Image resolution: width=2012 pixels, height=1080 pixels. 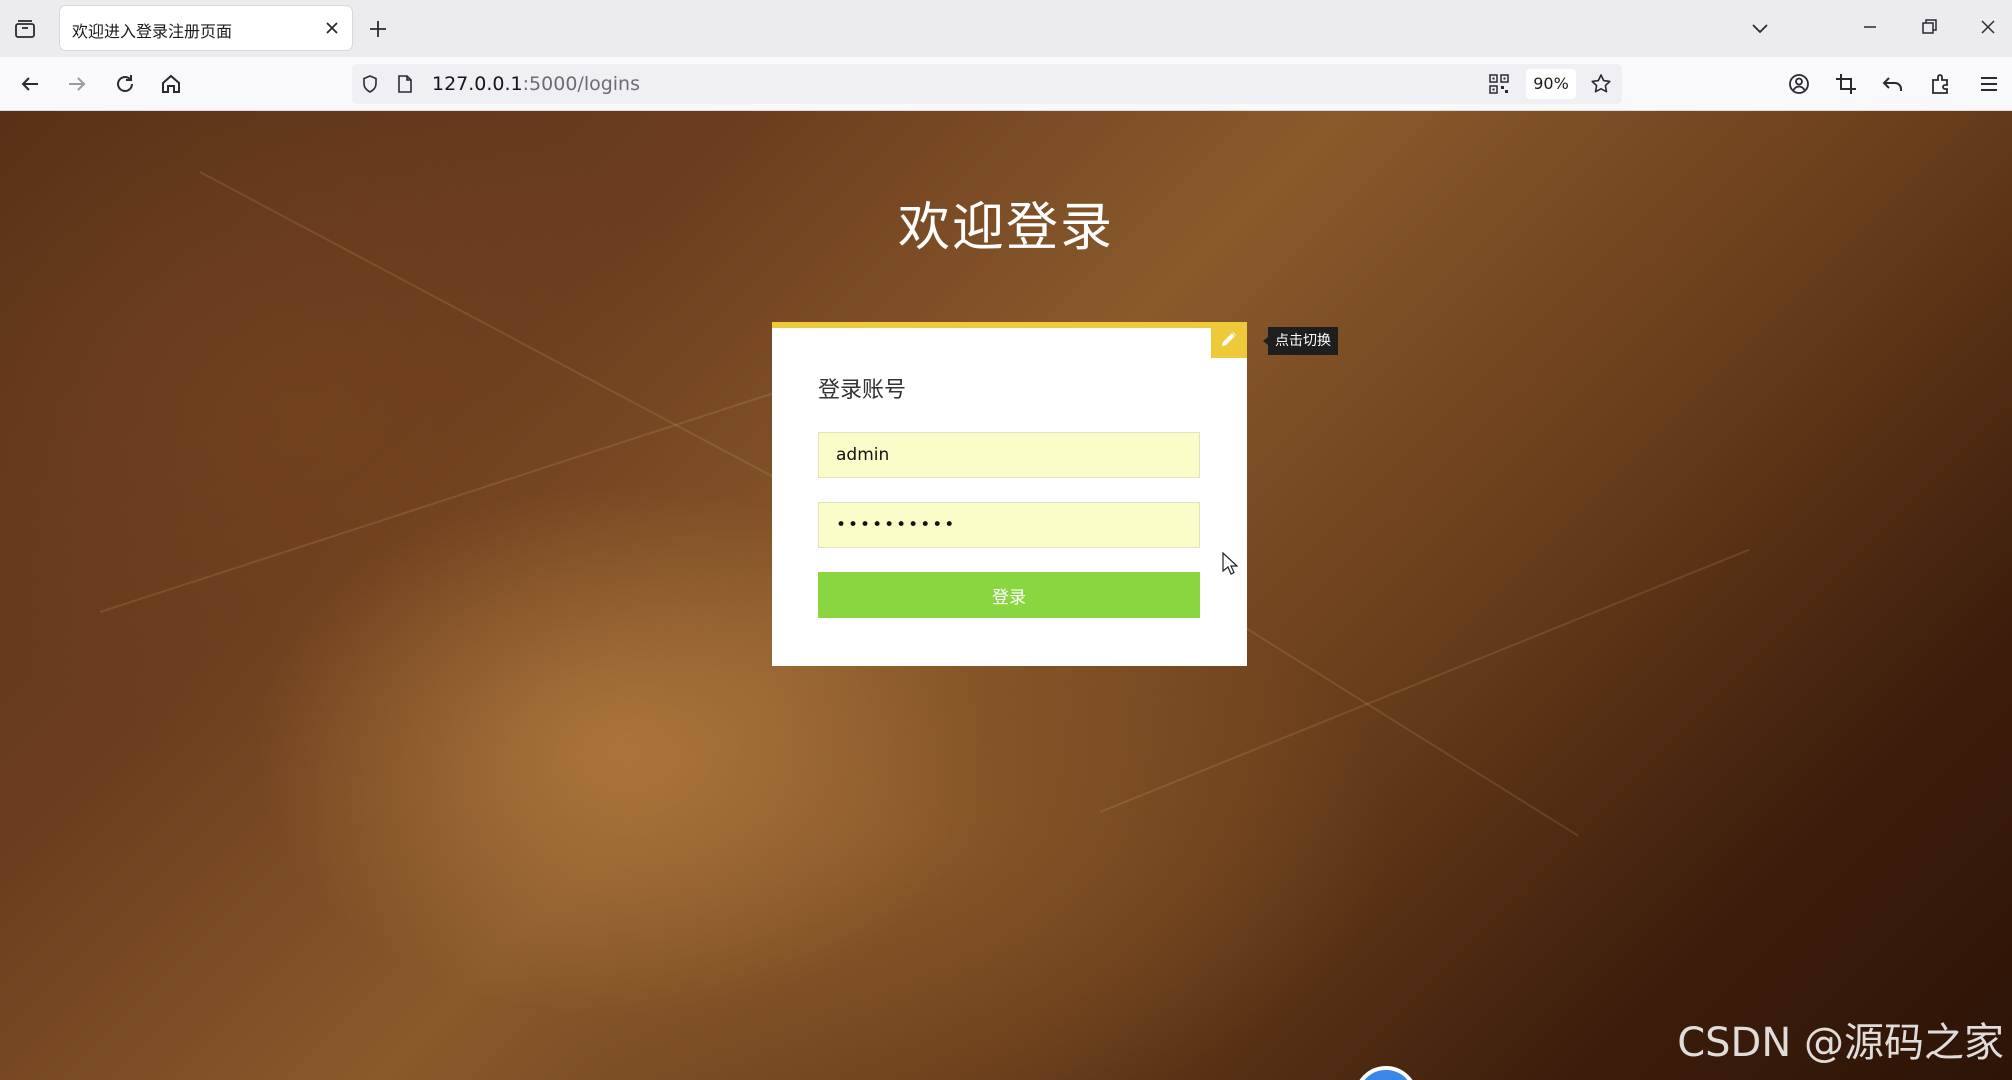 I want to click on chevron-down-icon, so click(x=1760, y=28).